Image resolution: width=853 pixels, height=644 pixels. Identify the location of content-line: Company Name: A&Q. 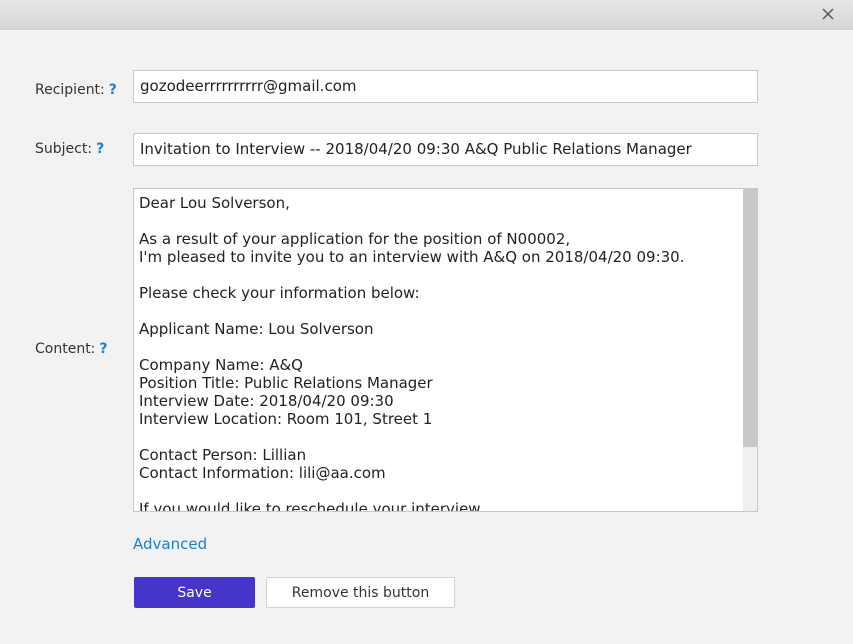
(221, 365).